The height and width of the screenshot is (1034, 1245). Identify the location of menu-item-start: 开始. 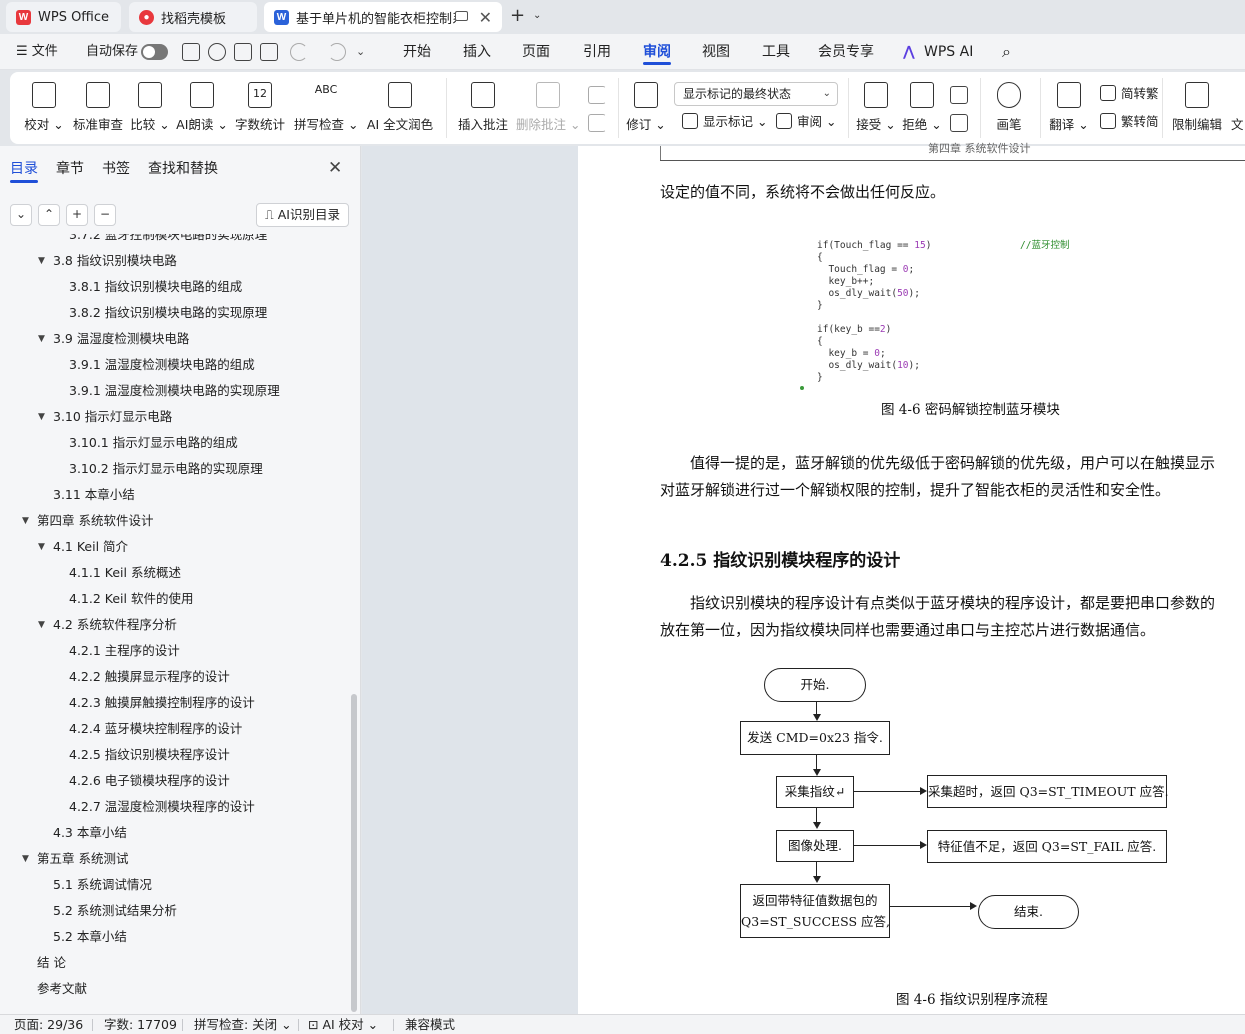
(417, 52).